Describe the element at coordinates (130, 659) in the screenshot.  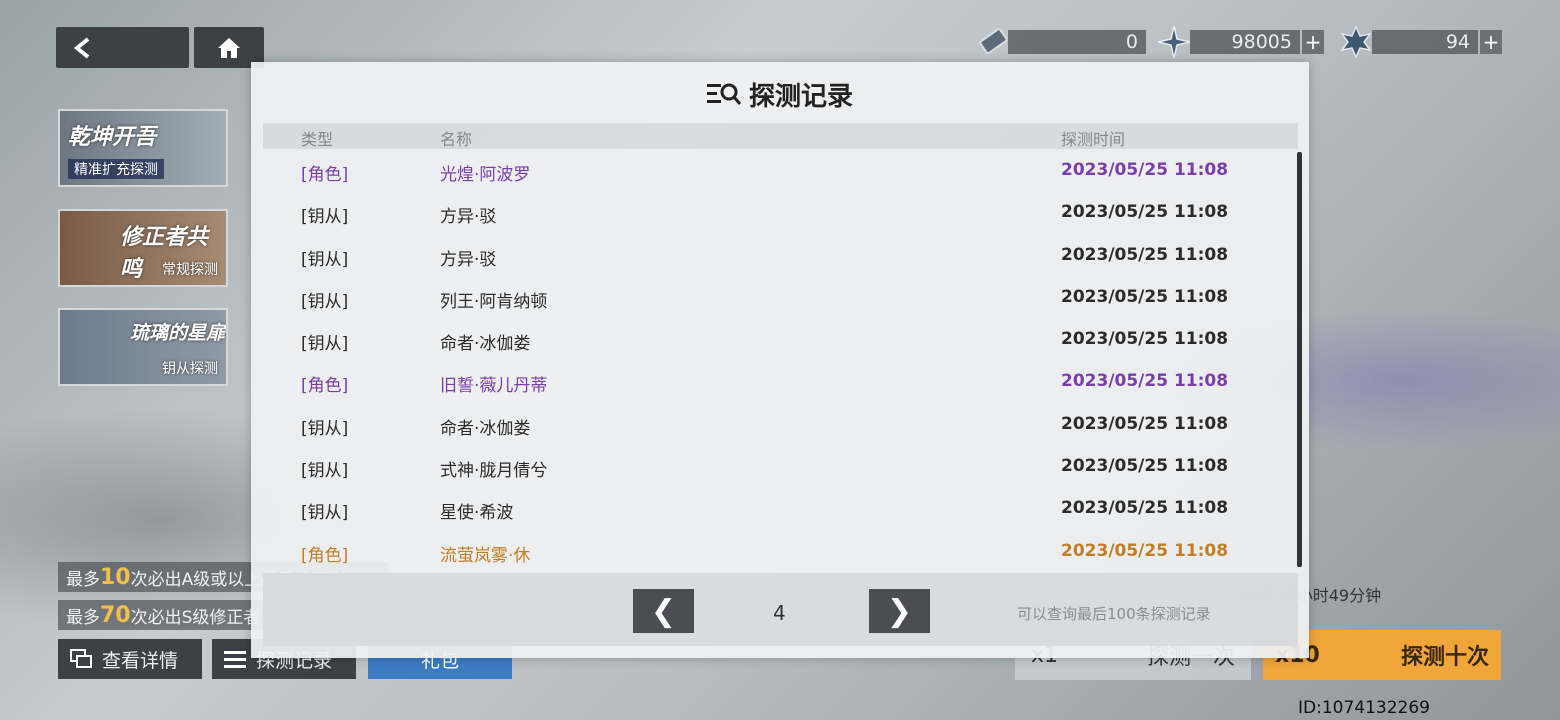
I see `view-details-button: 查看详情` at that location.